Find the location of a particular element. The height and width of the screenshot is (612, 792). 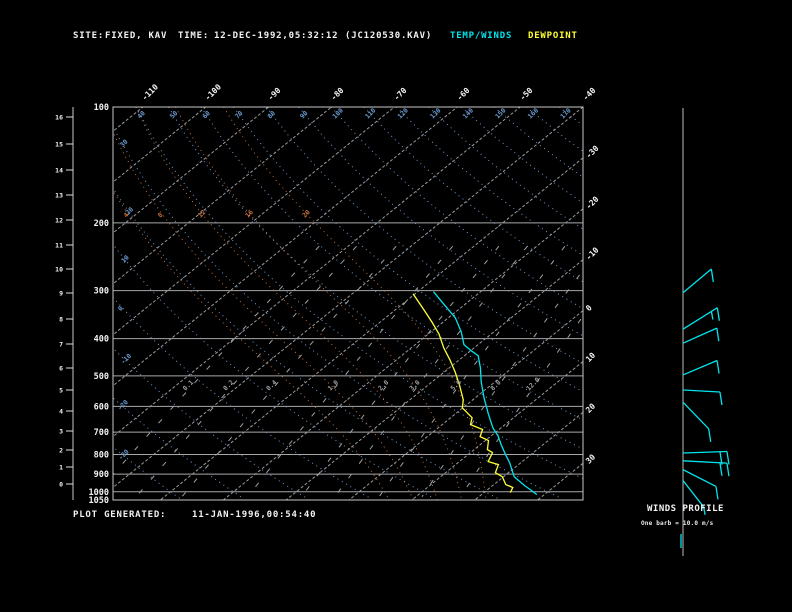

height-tick-label: 11 is located at coordinates (59, 246).